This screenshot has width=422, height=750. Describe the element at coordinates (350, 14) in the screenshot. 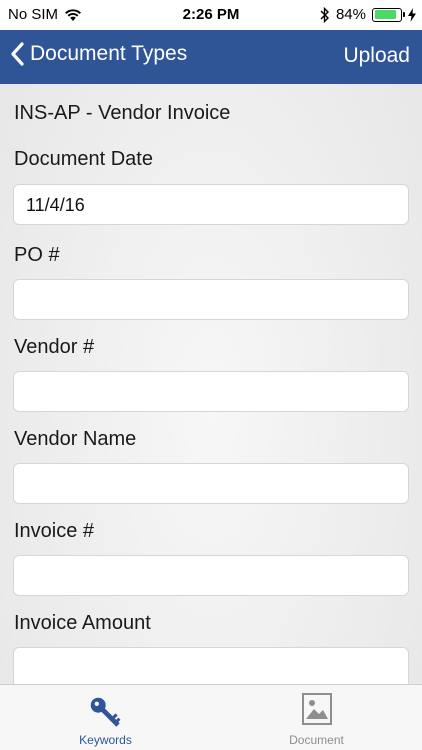

I see `battery-percent: 84%` at that location.